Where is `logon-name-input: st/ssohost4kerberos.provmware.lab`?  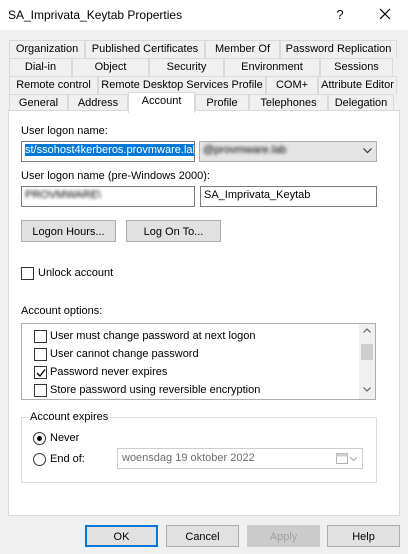 logon-name-input: st/ssohost4kerberos.provmware.lab is located at coordinates (108, 151).